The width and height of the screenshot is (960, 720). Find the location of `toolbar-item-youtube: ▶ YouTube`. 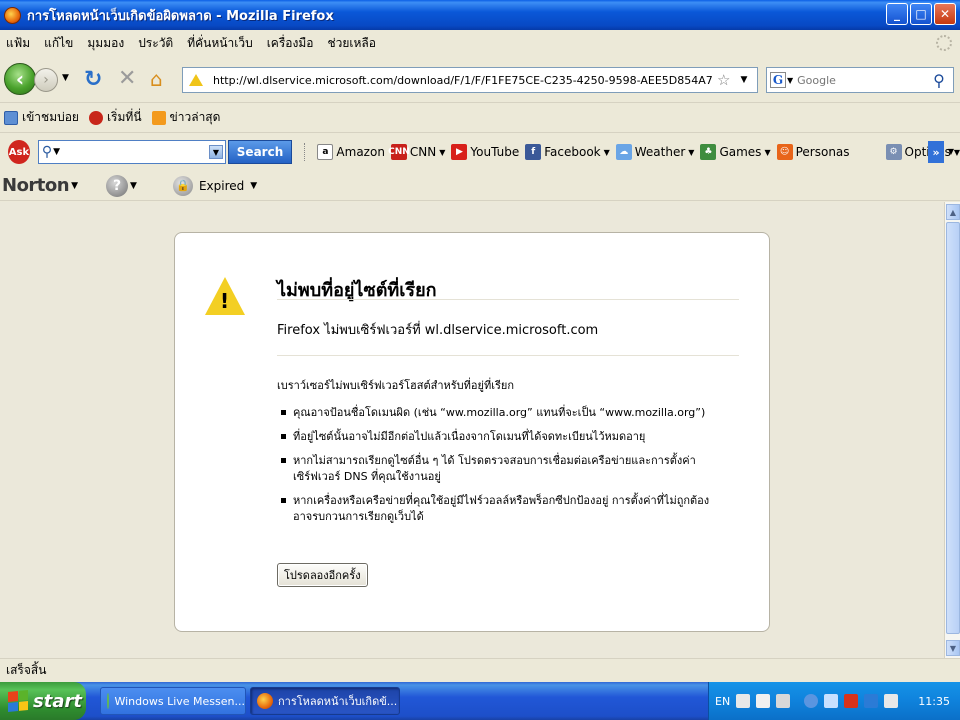

toolbar-item-youtube: ▶ YouTube is located at coordinates (485, 152).